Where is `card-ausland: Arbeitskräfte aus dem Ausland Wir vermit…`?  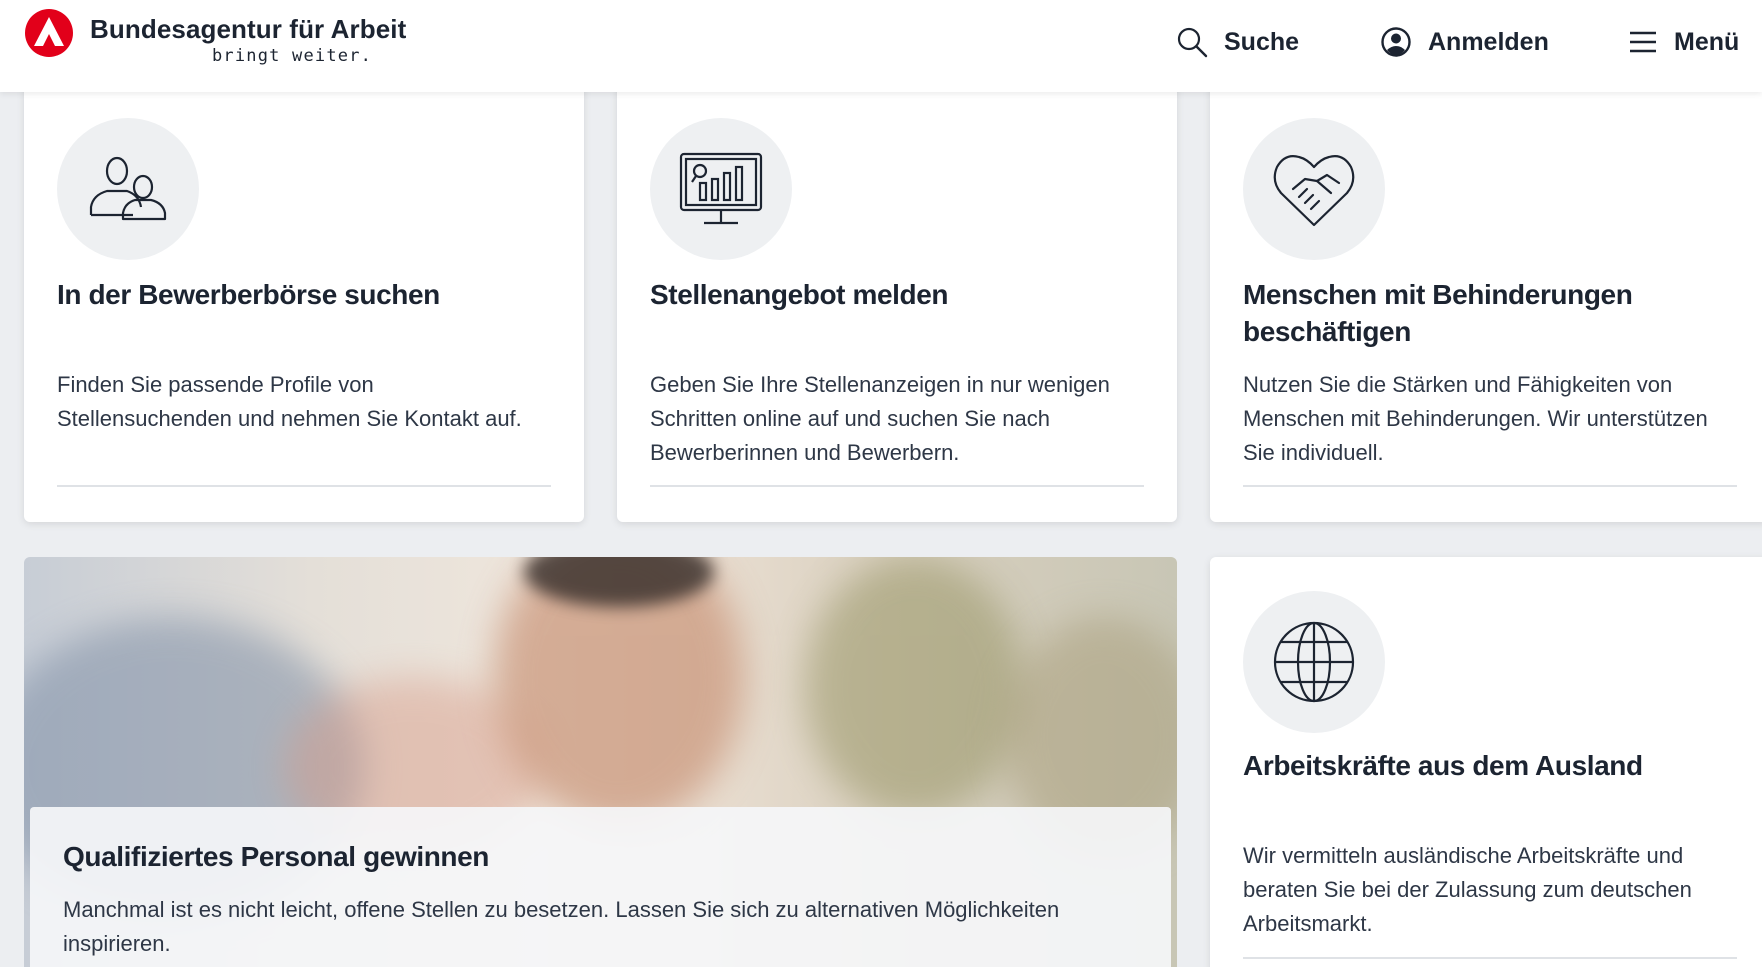 card-ausland: Arbeitskräfte aus dem Ausland Wir vermit… is located at coordinates (1486, 762).